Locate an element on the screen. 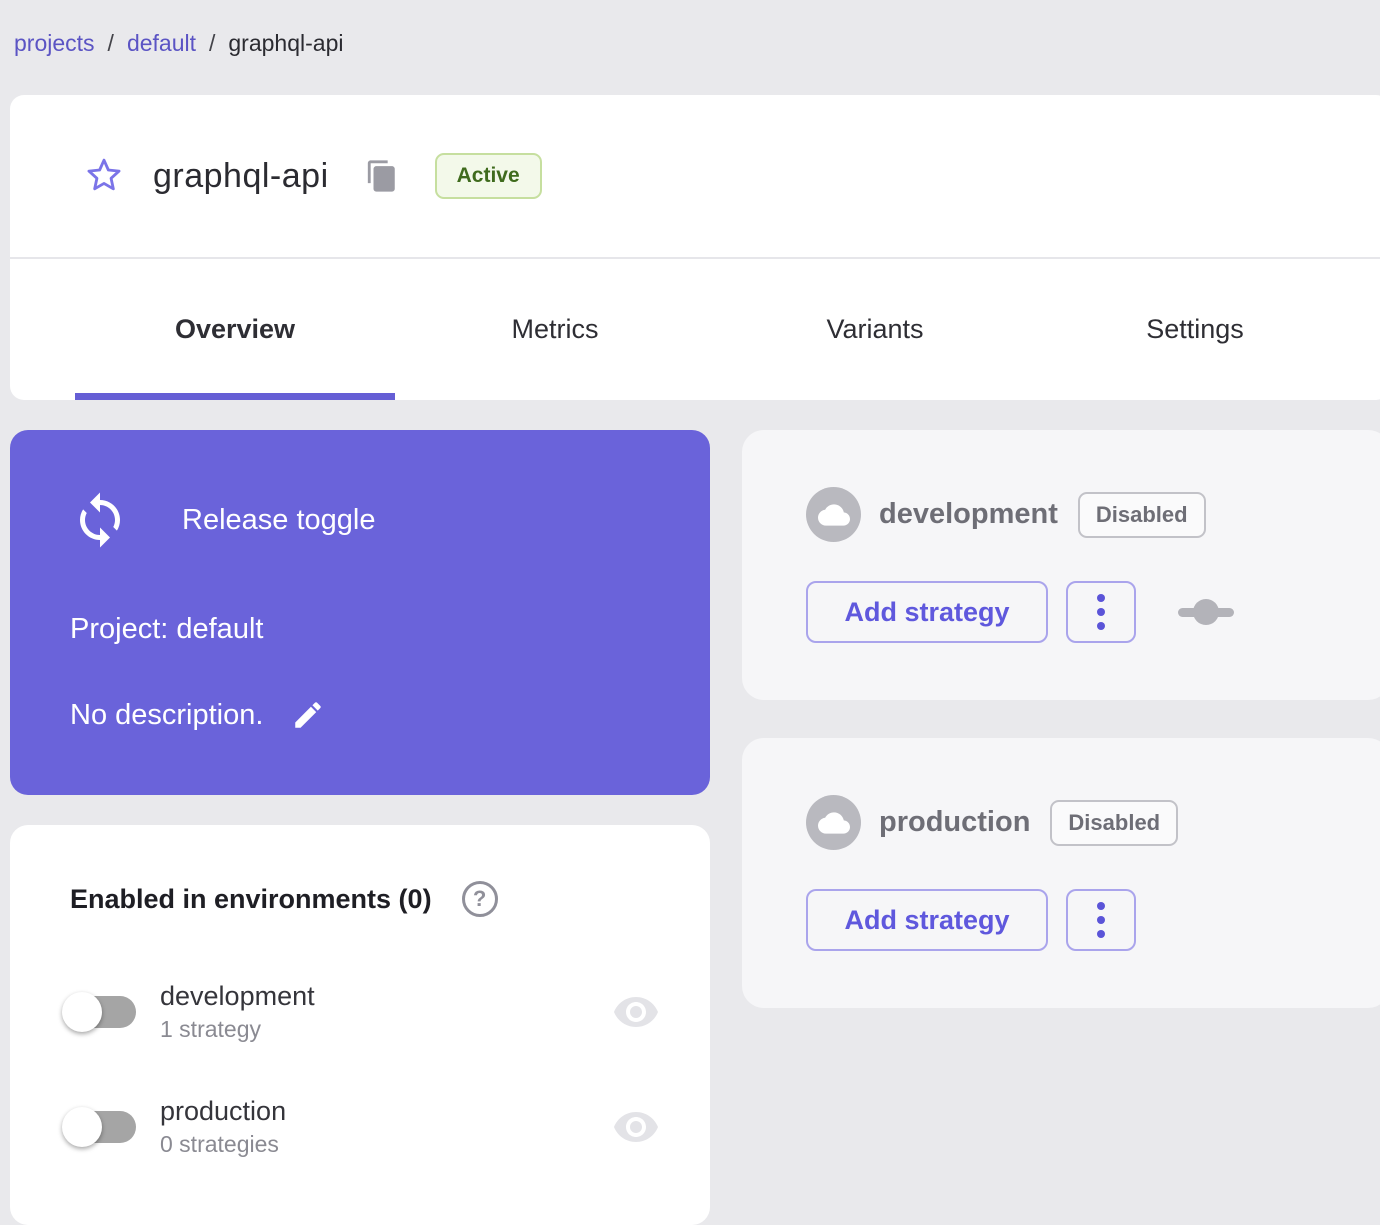 The height and width of the screenshot is (1225, 1380). favorite-star-icon is located at coordinates (104, 176).